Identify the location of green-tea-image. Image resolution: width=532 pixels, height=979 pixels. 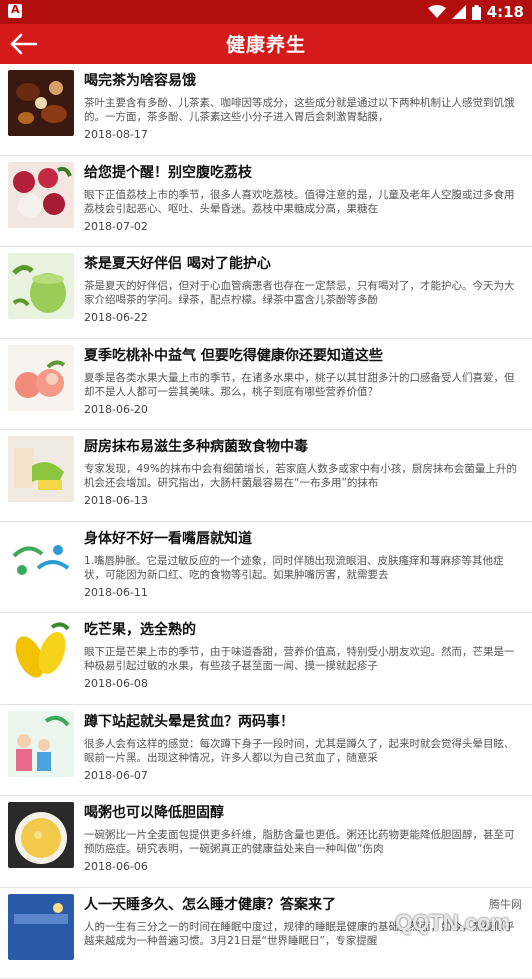
(41, 286).